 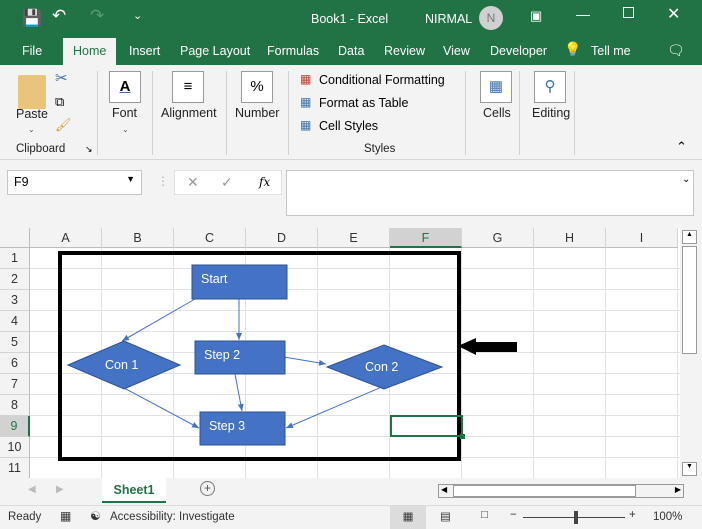 I want to click on collapse-ribbon-icon: ⌃, so click(x=681, y=147).